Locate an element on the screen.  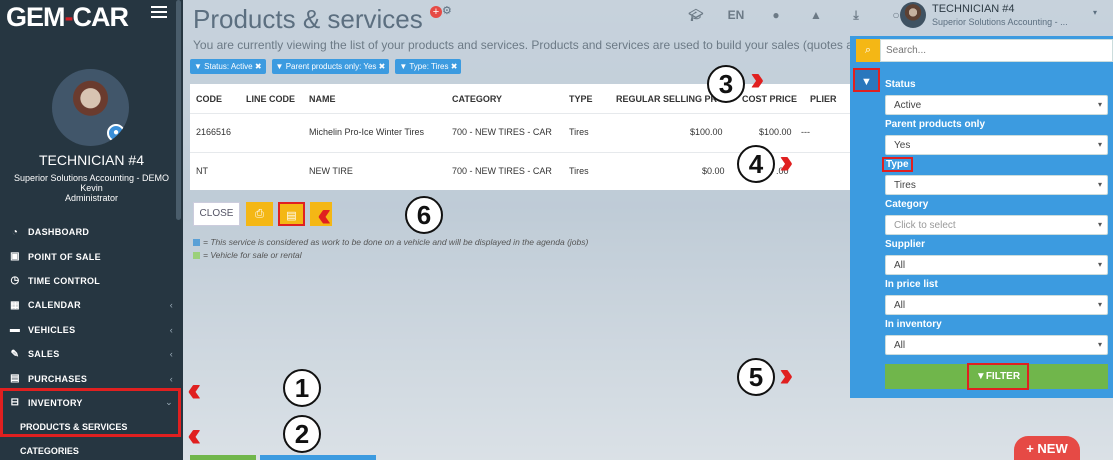
callout-1: 1 is located at coordinates (302, 388).